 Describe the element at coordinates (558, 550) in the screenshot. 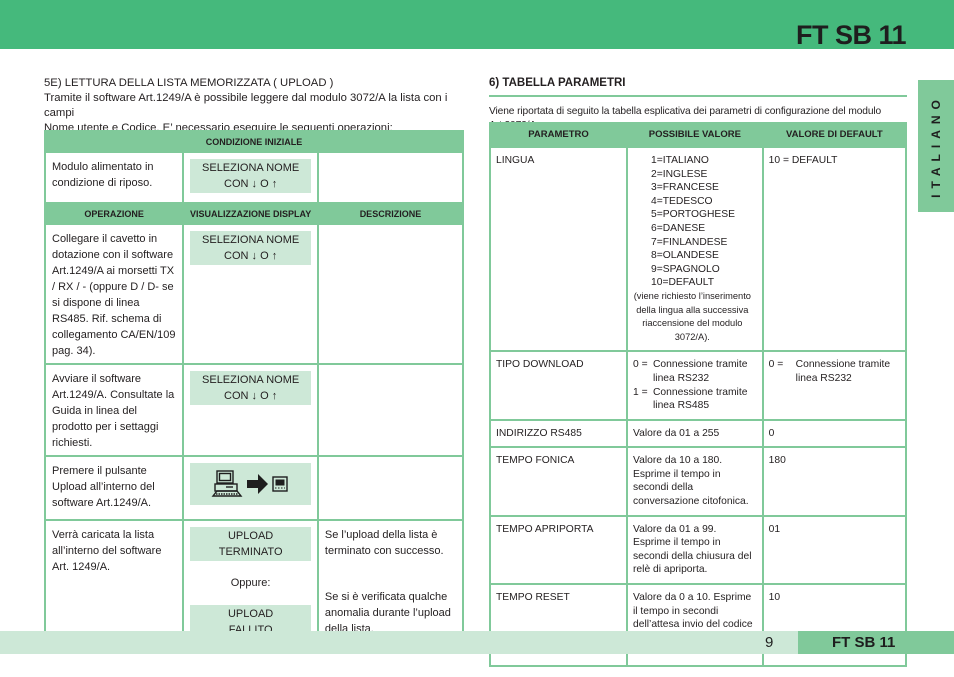

I see `param-name-cell: TEMPO APRIPORTA` at that location.